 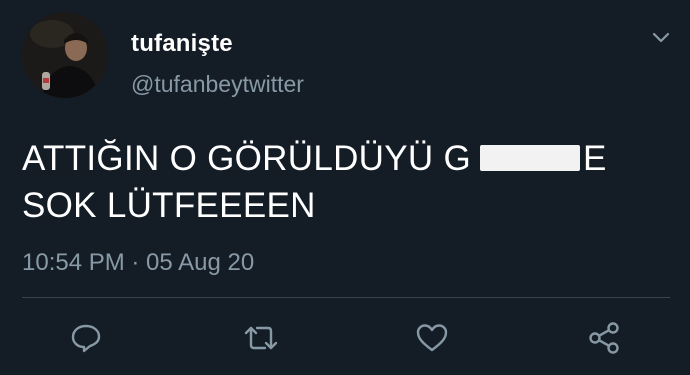 I want to click on tweet-text-line2: SOK LÜTFEEEEN, so click(x=169, y=205).